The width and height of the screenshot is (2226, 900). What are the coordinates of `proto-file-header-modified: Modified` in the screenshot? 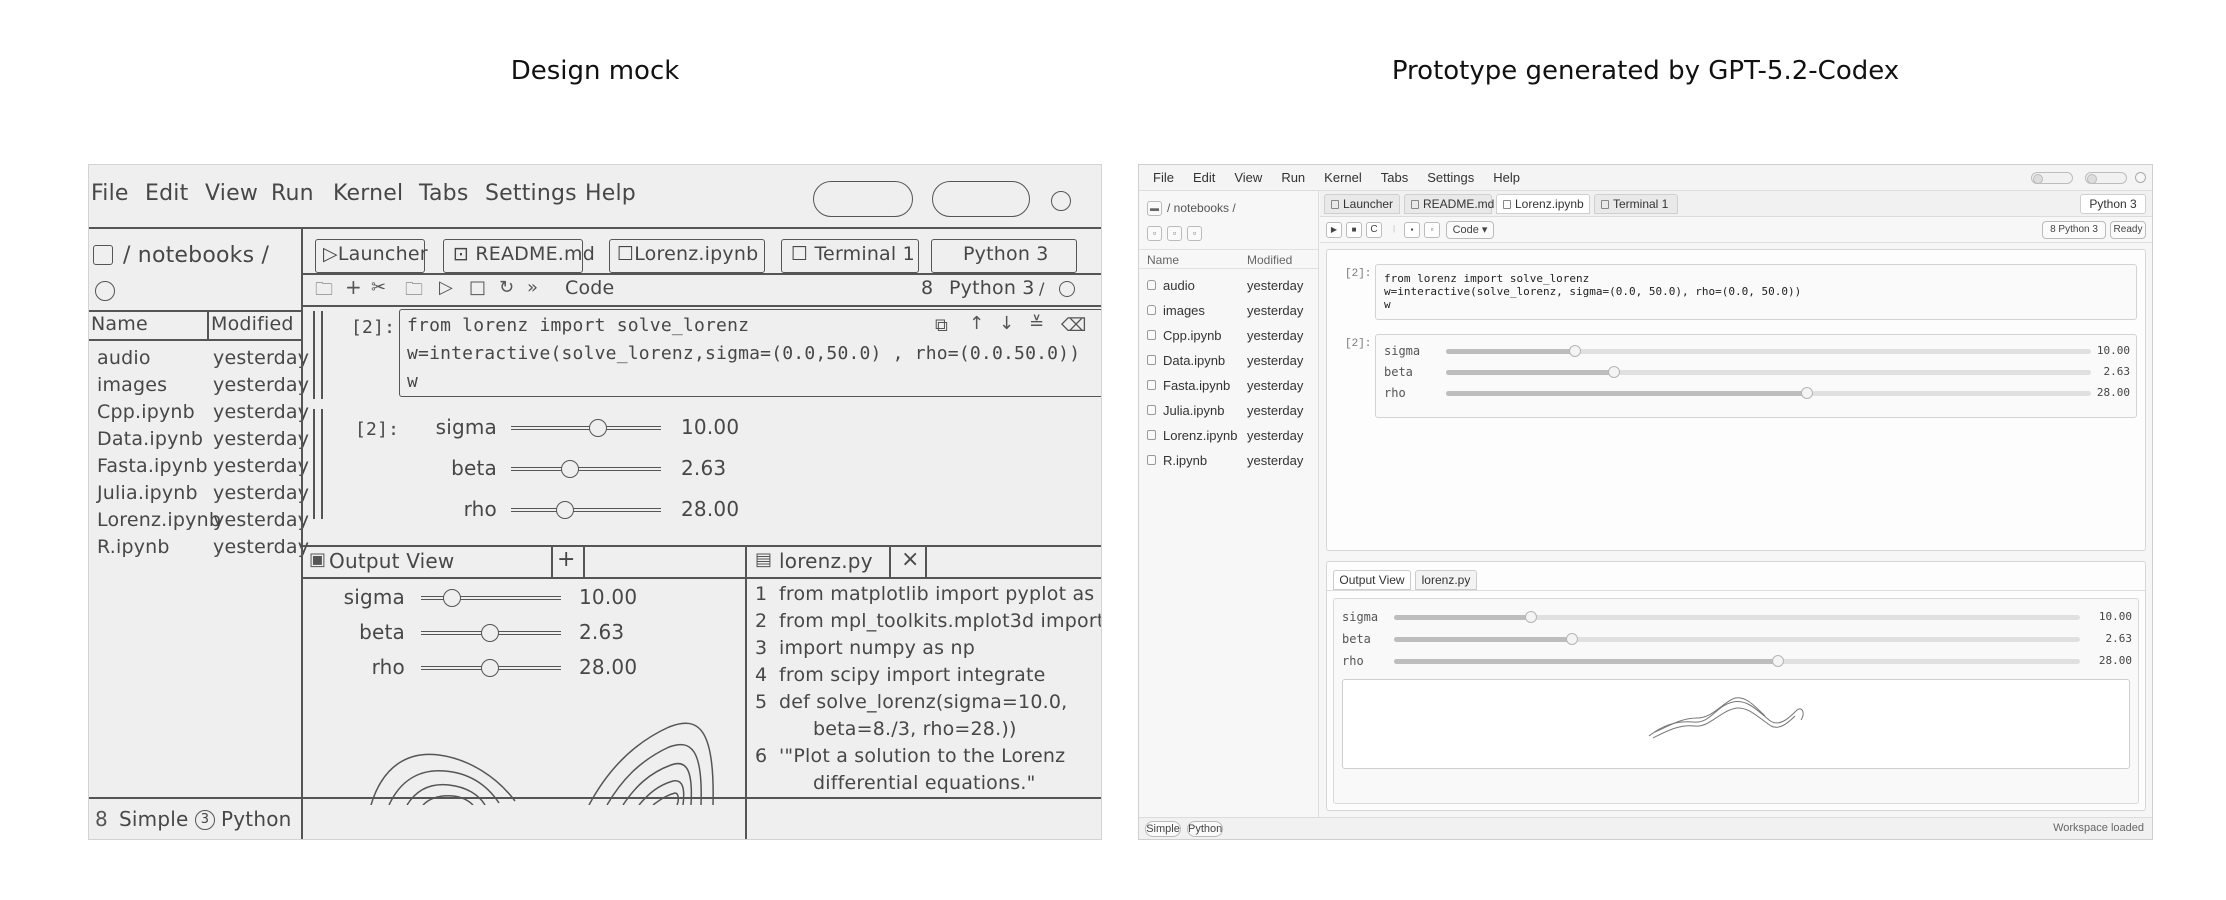 It's located at (1269, 260).